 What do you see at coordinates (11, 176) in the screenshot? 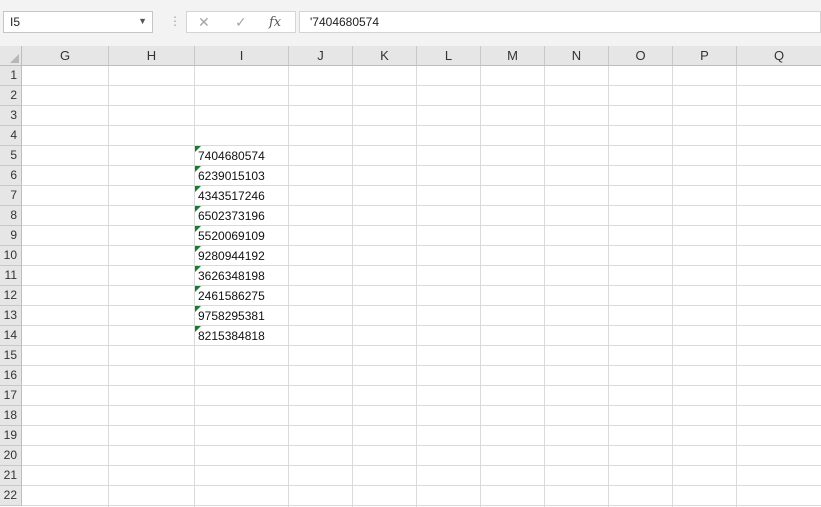
I see `row-header-6: 6` at bounding box center [11, 176].